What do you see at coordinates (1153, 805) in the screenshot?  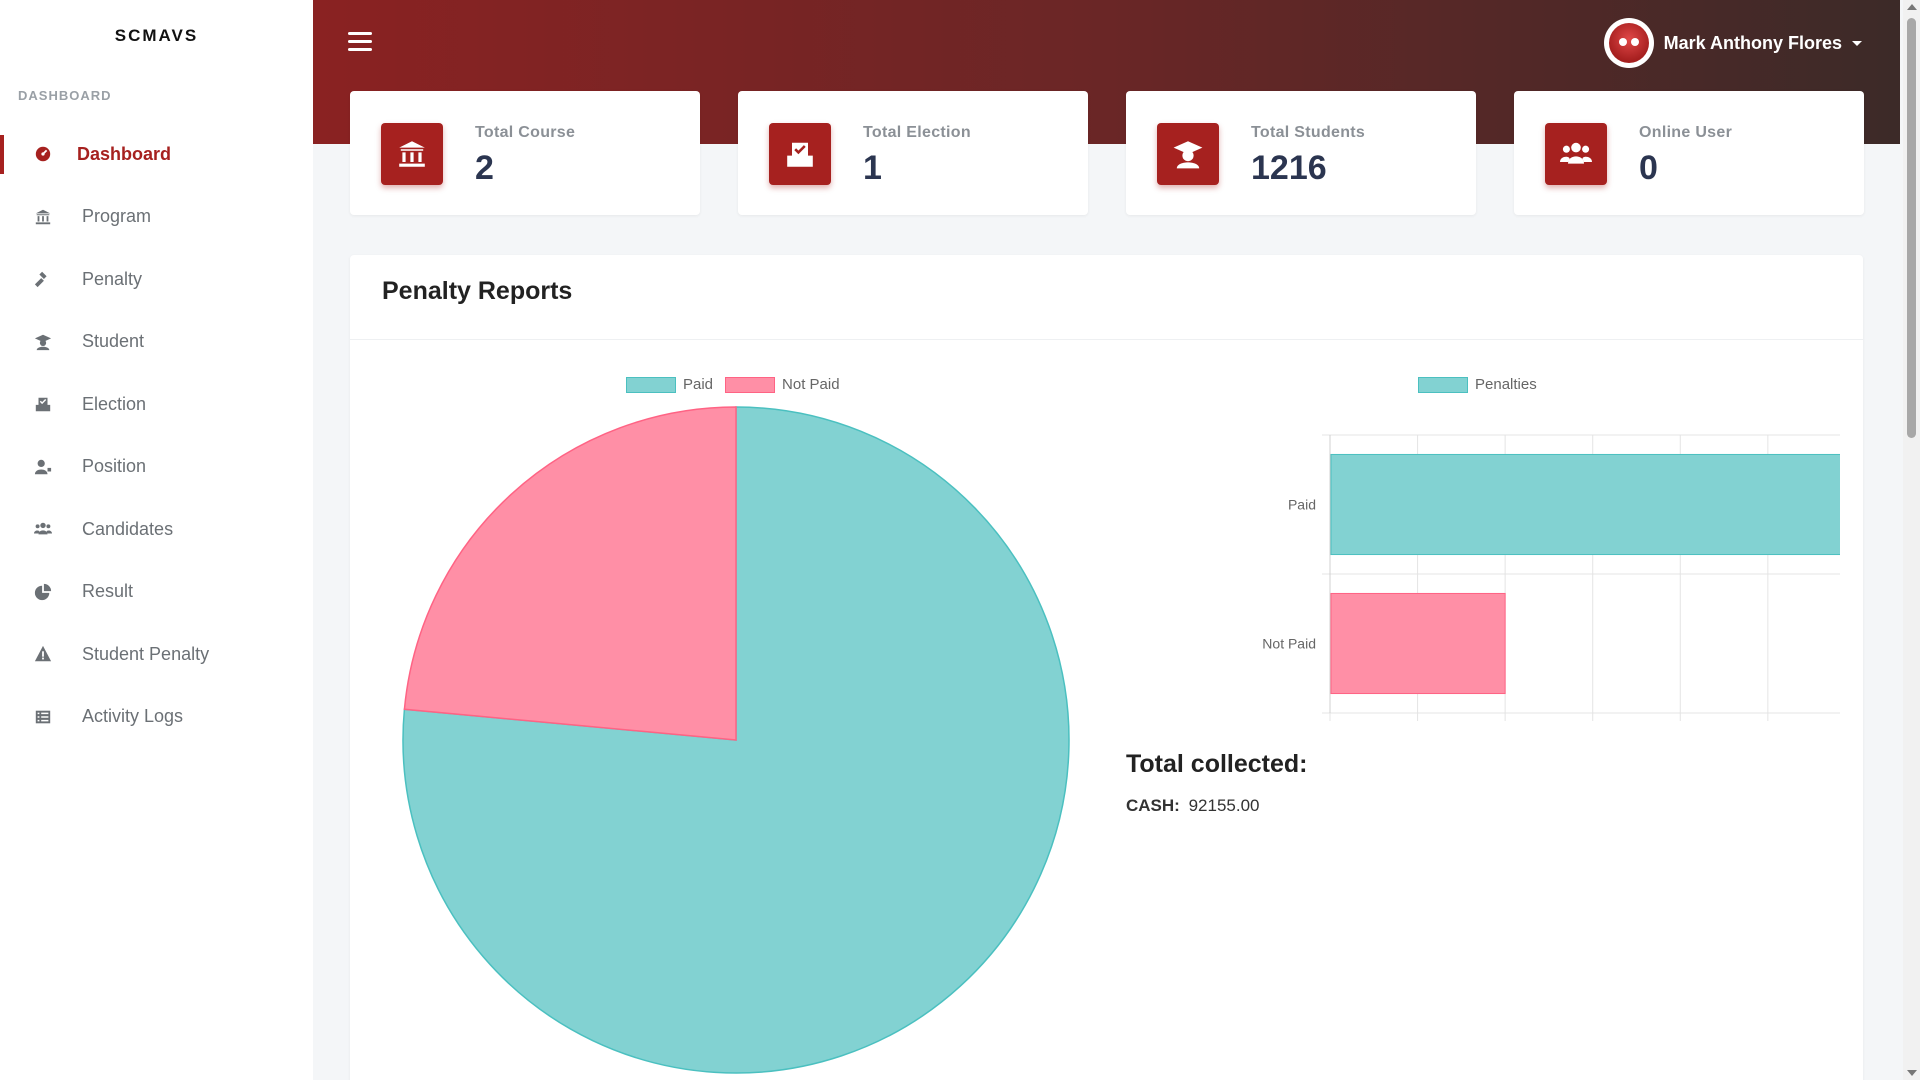 I see `cash-label: CASH:` at bounding box center [1153, 805].